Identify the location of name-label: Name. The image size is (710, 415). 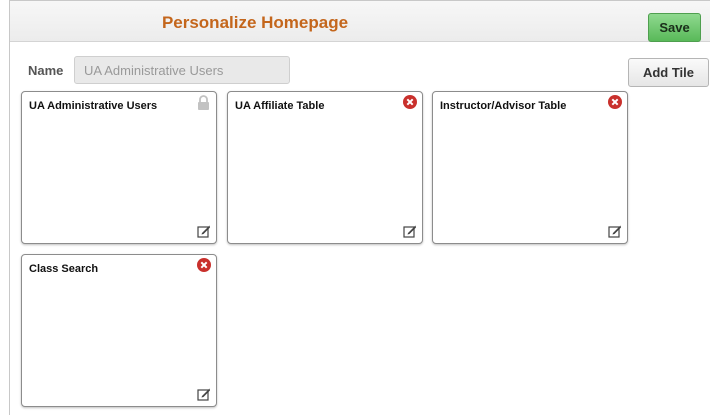
(46, 70).